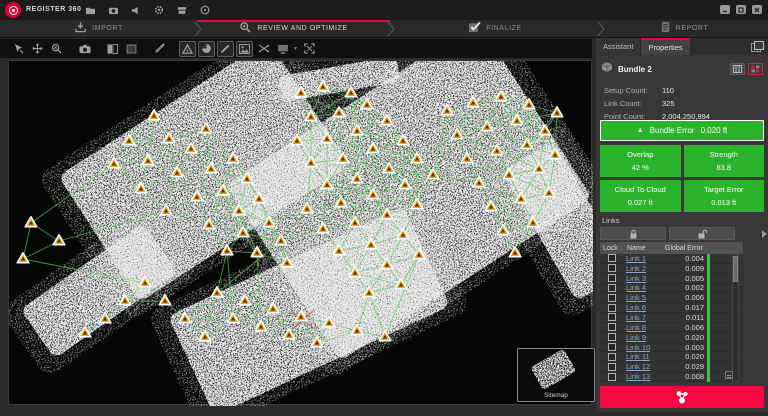 This screenshot has width=768, height=416. I want to click on workflow-tab-review-and-optimize: REVIEW AND OPTIMIZE, so click(296, 28).